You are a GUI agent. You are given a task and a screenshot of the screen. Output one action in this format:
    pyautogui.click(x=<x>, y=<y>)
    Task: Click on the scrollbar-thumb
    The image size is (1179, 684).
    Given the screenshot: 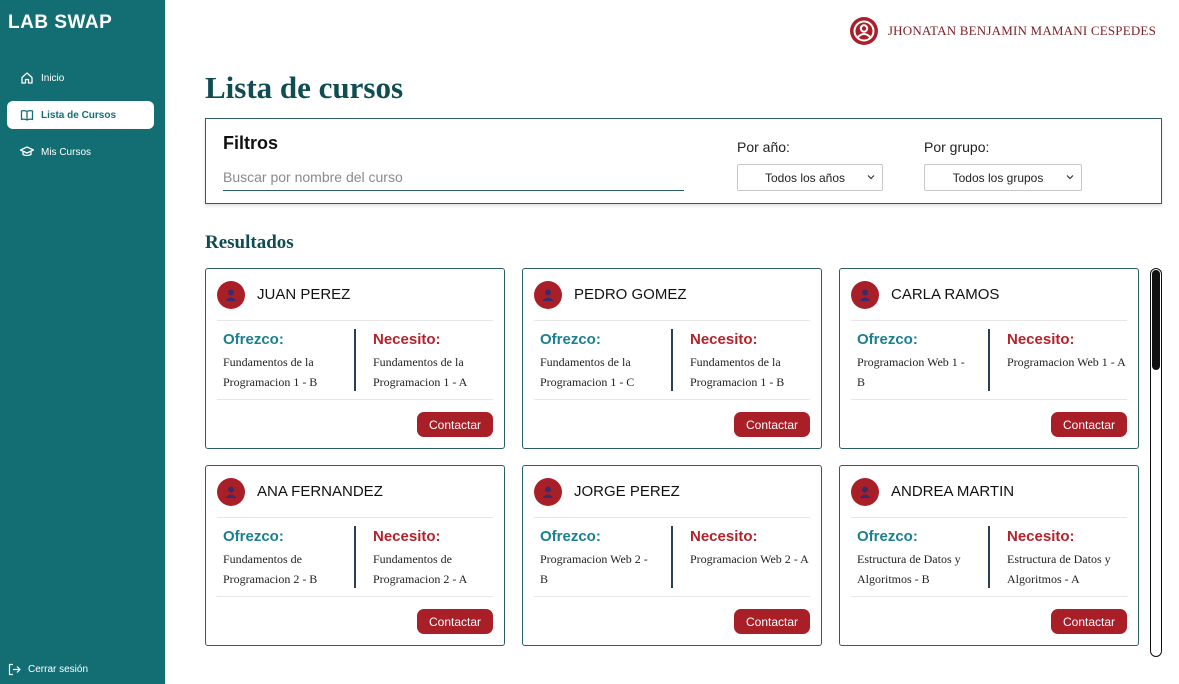 What is the action you would take?
    pyautogui.click(x=1156, y=320)
    